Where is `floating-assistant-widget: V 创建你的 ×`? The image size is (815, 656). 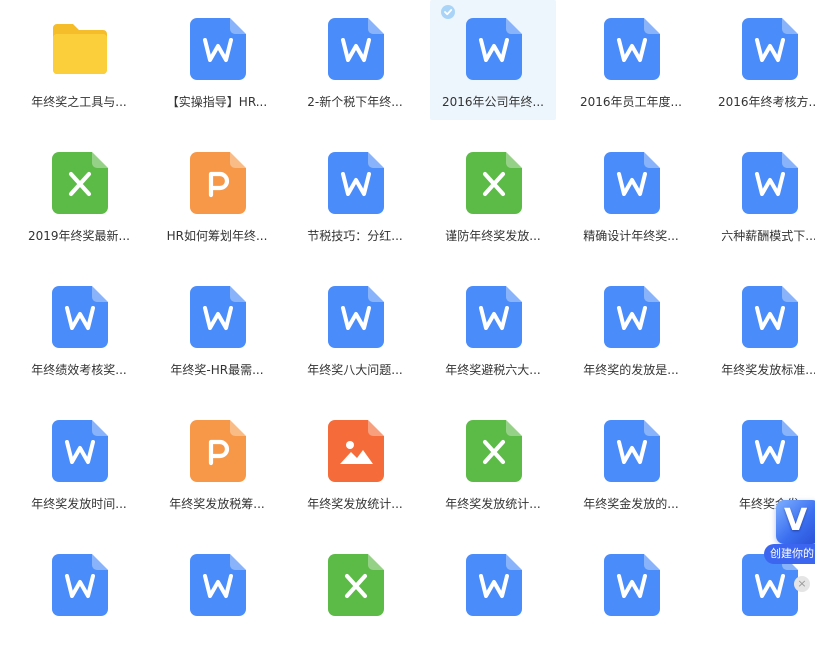
floating-assistant-widget: V 创建你的 × is located at coordinates (789, 544).